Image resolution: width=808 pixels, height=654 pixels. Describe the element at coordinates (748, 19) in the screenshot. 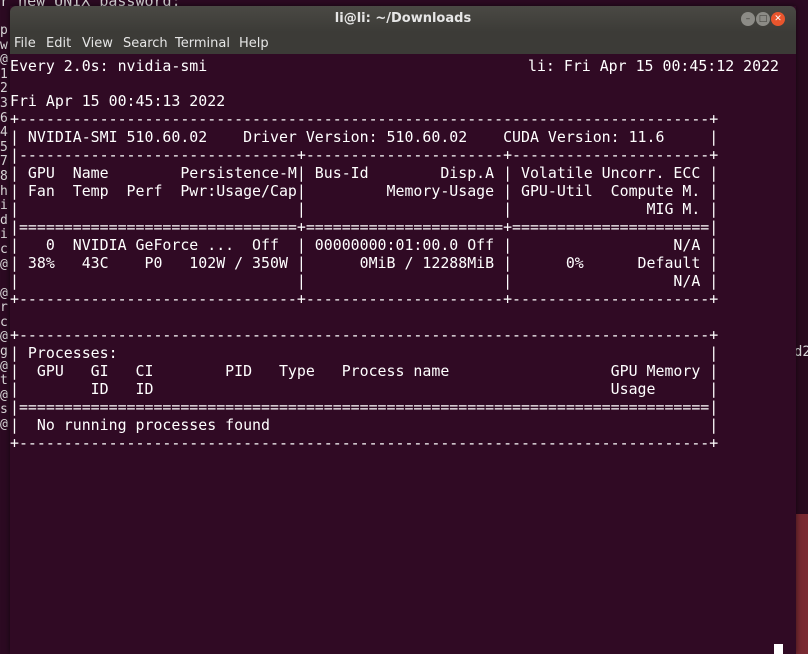

I see `minimize-icon: –` at that location.